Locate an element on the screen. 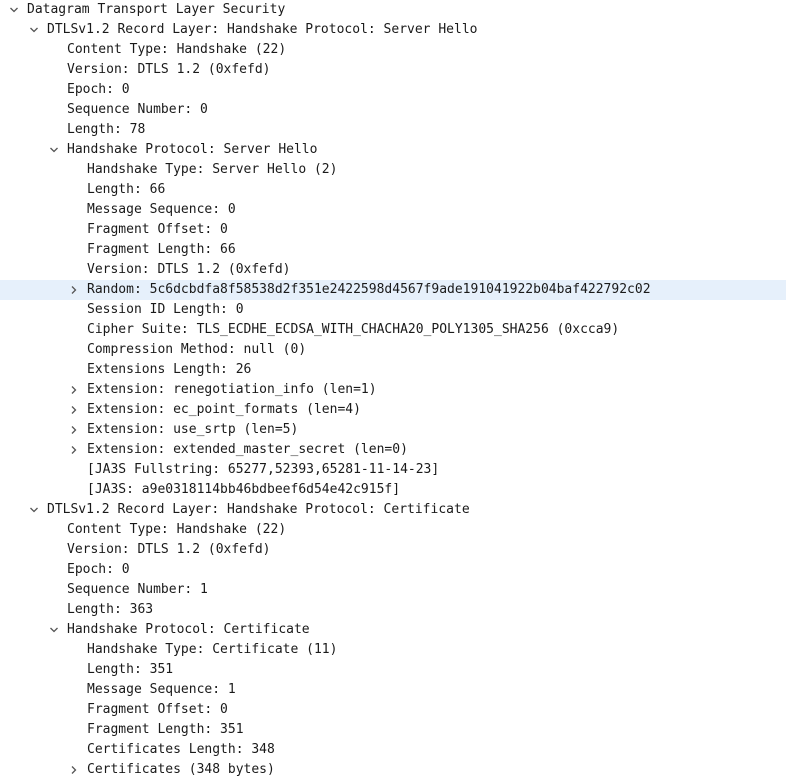 The height and width of the screenshot is (780, 786). tree-row-label: Extension: use_srtp (len=5) is located at coordinates (193, 429).